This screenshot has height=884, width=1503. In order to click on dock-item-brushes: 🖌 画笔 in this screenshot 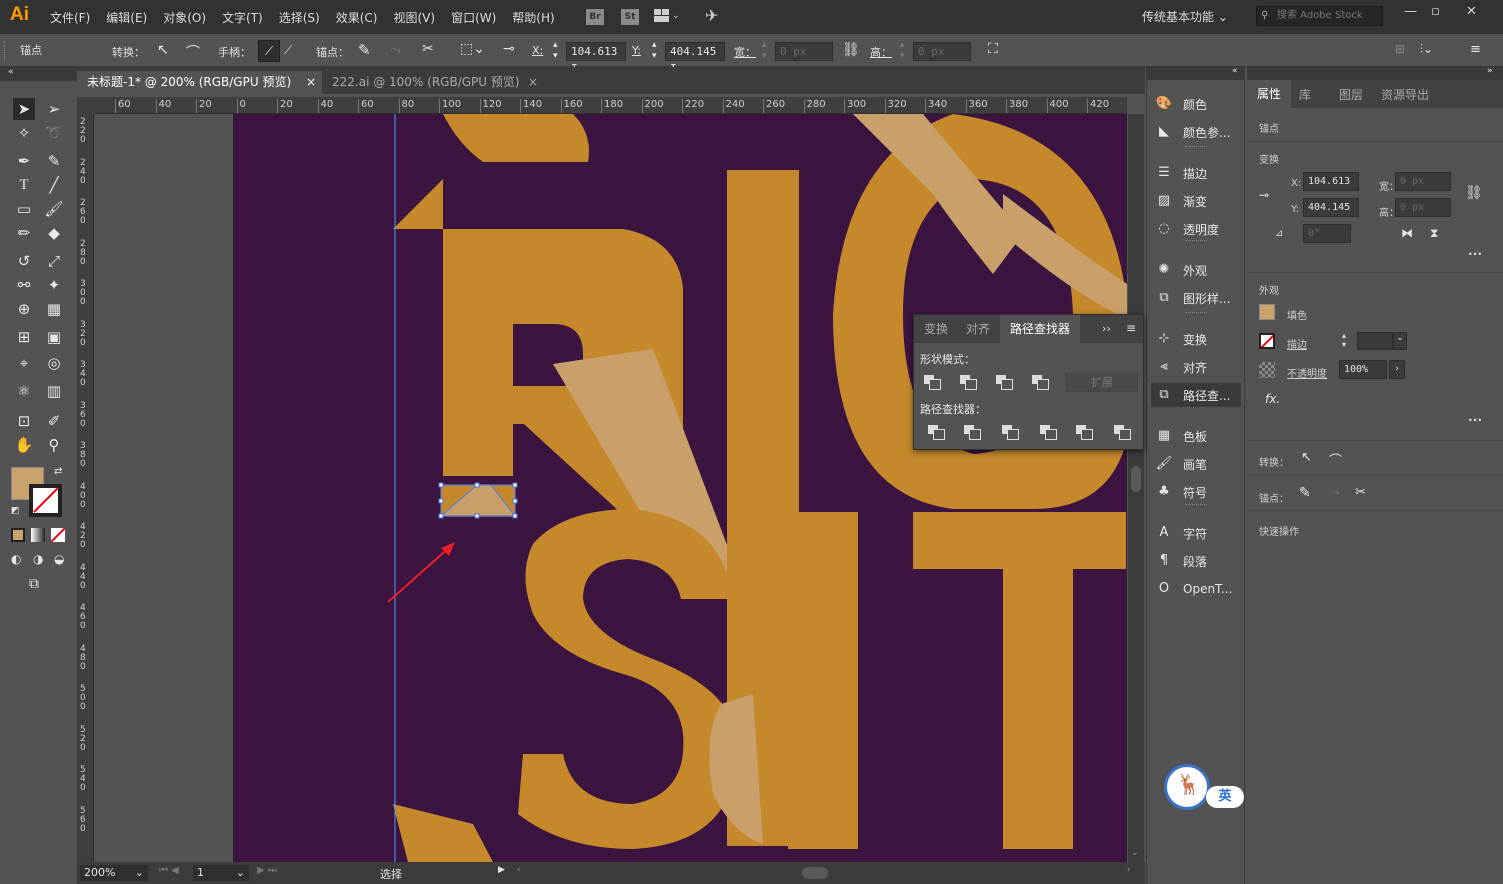, I will do `click(1200, 464)`.